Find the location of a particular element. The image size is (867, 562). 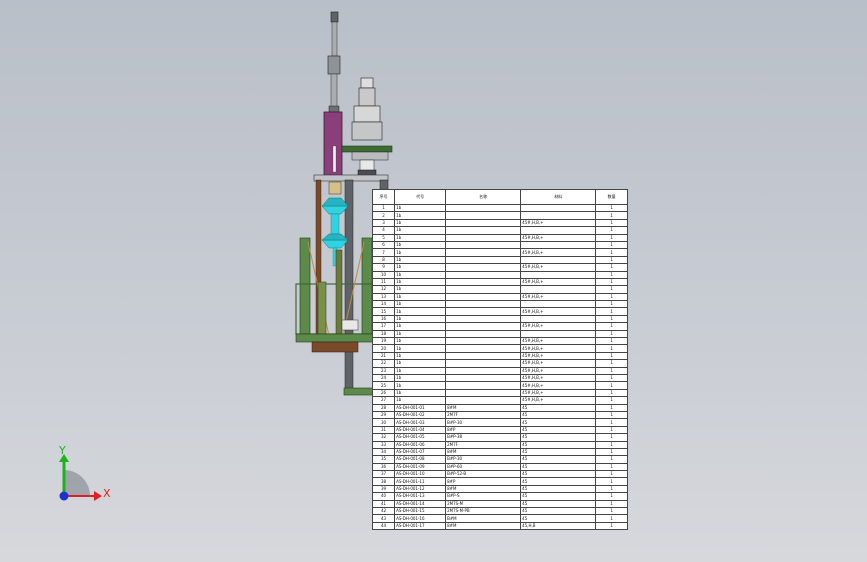

bom-cell-index: 22 is located at coordinates (383, 363).